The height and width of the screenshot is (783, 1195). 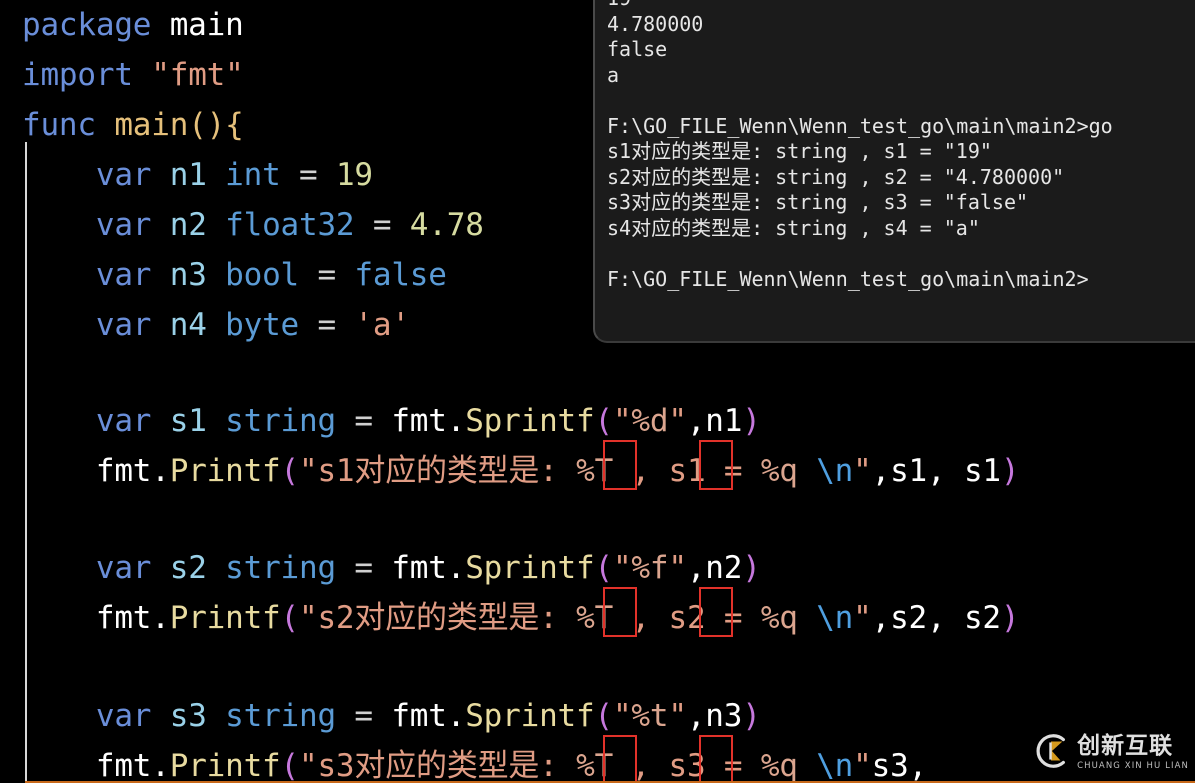 I want to click on code-line-var-n1: var n1 int = 19, so click(x=197, y=175).